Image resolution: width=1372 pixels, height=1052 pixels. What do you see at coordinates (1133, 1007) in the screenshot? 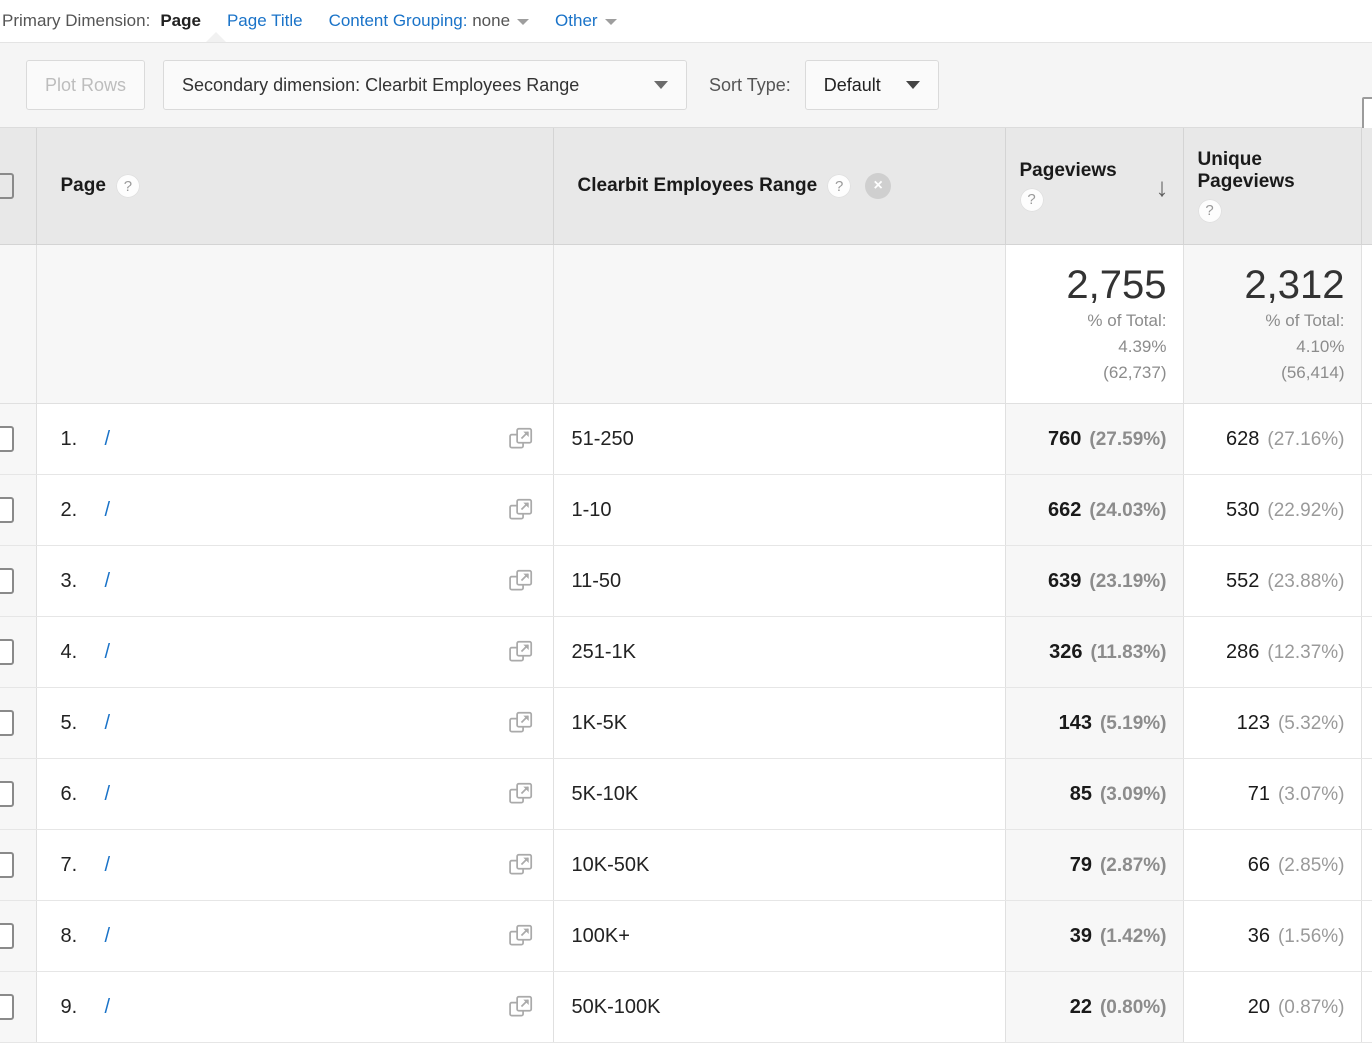
I see `row-pageviews-percent: (0.80%)` at bounding box center [1133, 1007].